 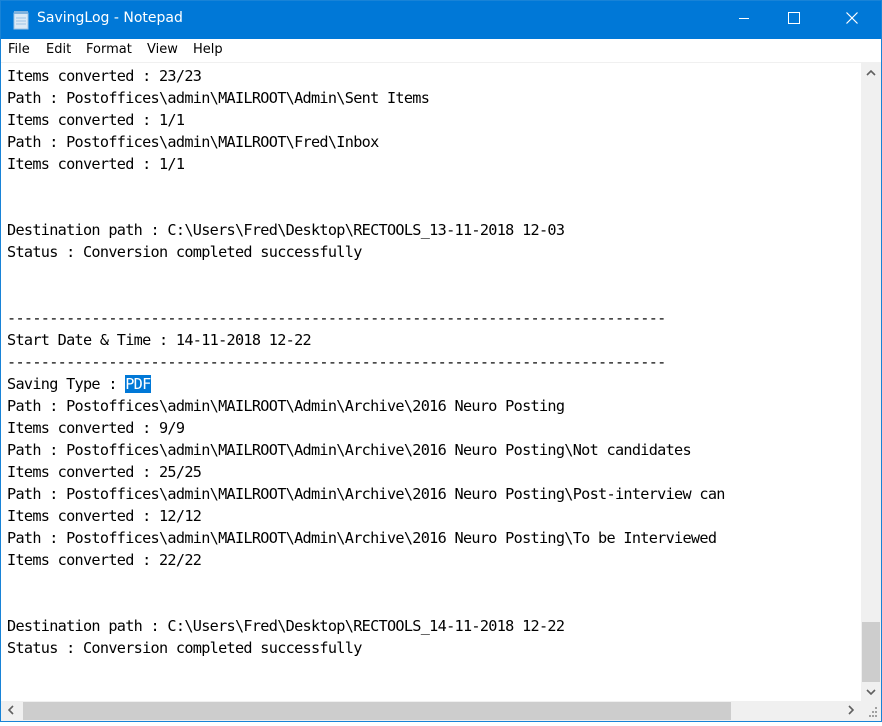 I want to click on chevron-down-icon, so click(x=871, y=691).